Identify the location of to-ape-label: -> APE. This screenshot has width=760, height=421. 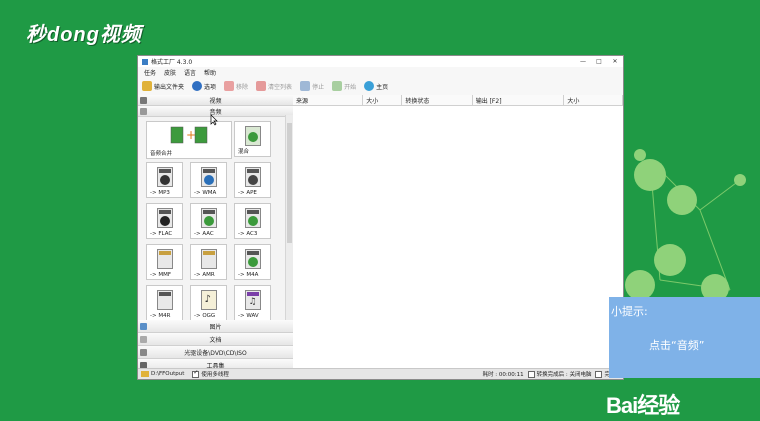
(247, 193).